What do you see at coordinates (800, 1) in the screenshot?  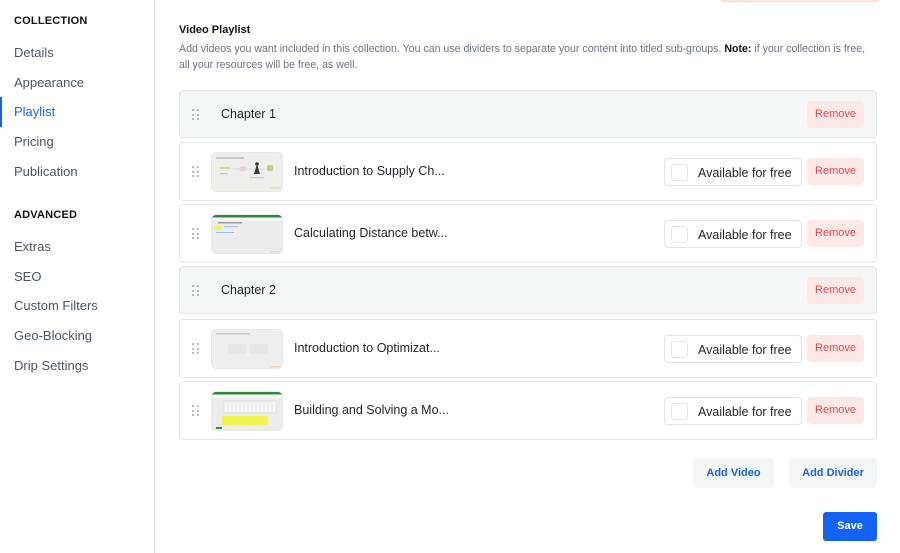 I see `top-banner-edge` at bounding box center [800, 1].